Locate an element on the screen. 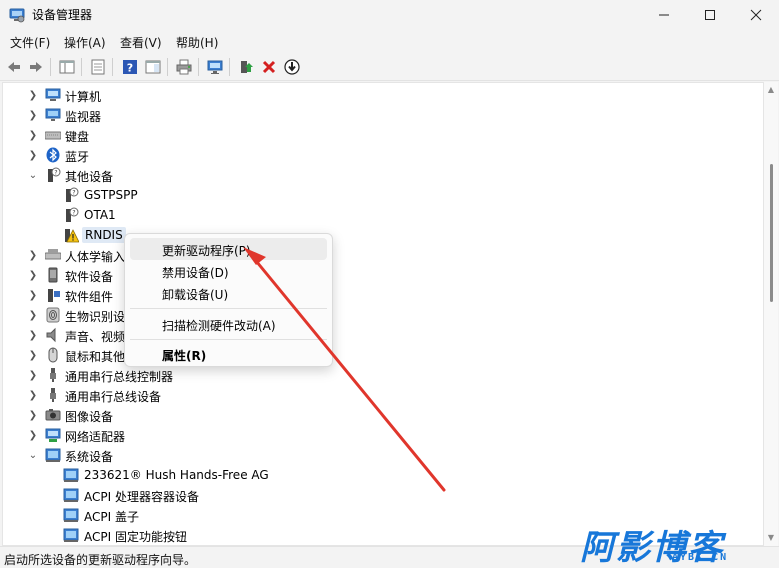 The width and height of the screenshot is (779, 568). tree-item-computer: ❯ 计算机 is located at coordinates (383, 95).